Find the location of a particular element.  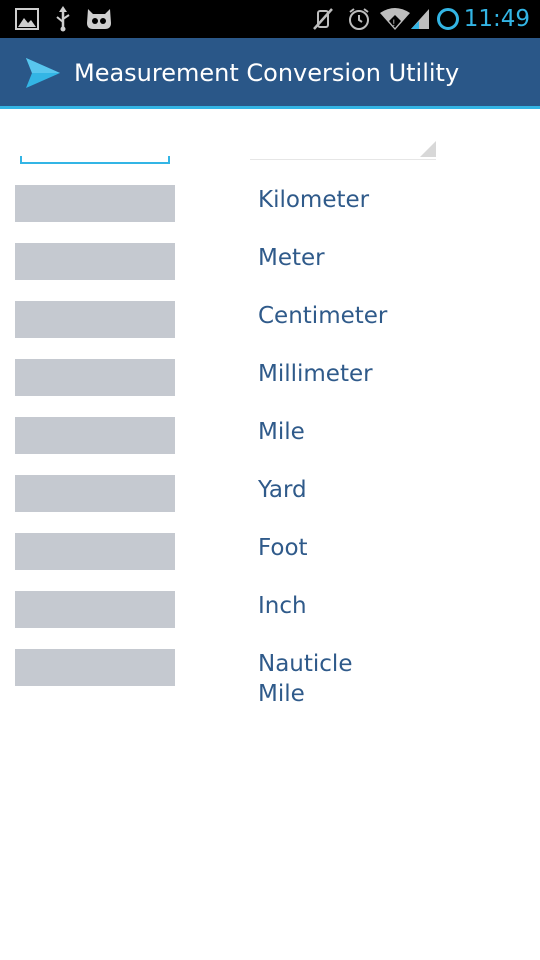

unit-label: Inch is located at coordinates (282, 606).